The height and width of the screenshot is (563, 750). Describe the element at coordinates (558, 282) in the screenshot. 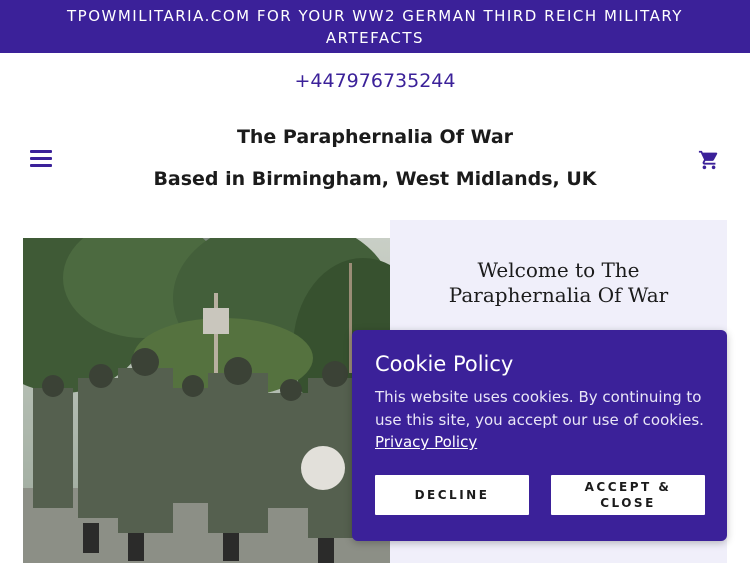

I see `welcome-heading: Welcome to The Paraphernalia Of War` at that location.